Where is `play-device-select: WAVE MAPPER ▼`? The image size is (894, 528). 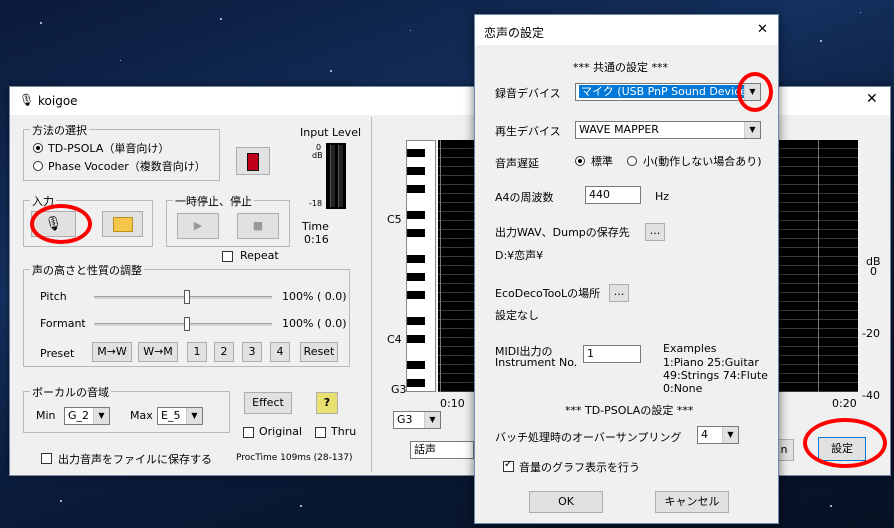 play-device-select: WAVE MAPPER ▼ is located at coordinates (668, 130).